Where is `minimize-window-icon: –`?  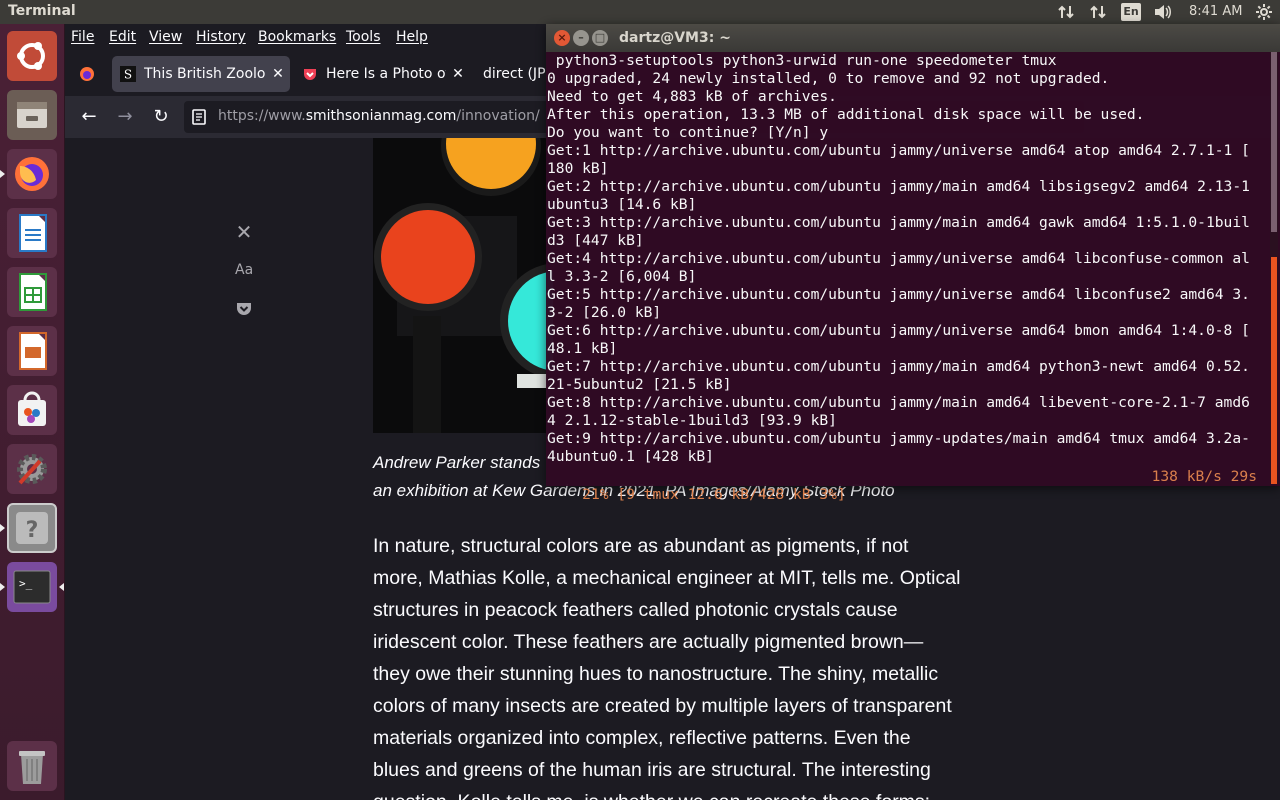 minimize-window-icon: – is located at coordinates (581, 38).